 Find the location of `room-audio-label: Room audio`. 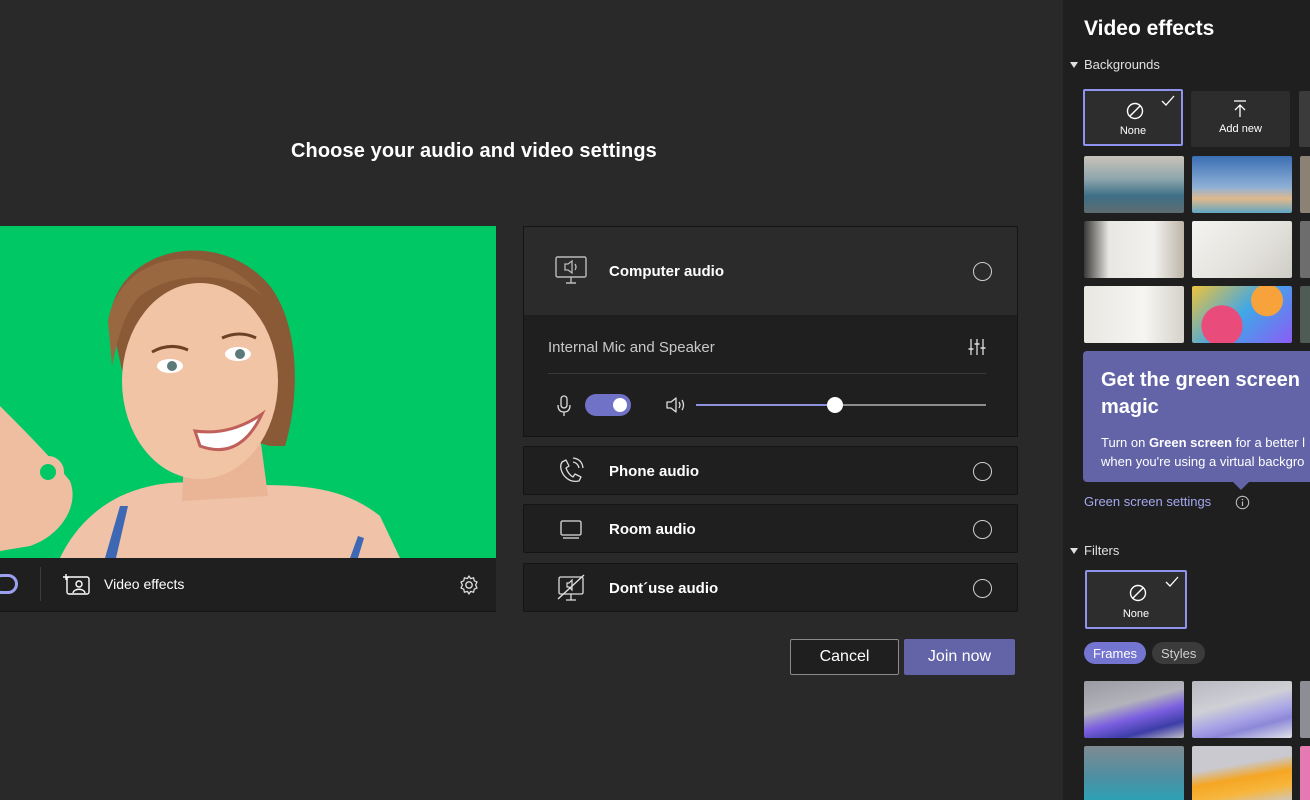

room-audio-label: Room audio is located at coordinates (652, 529).